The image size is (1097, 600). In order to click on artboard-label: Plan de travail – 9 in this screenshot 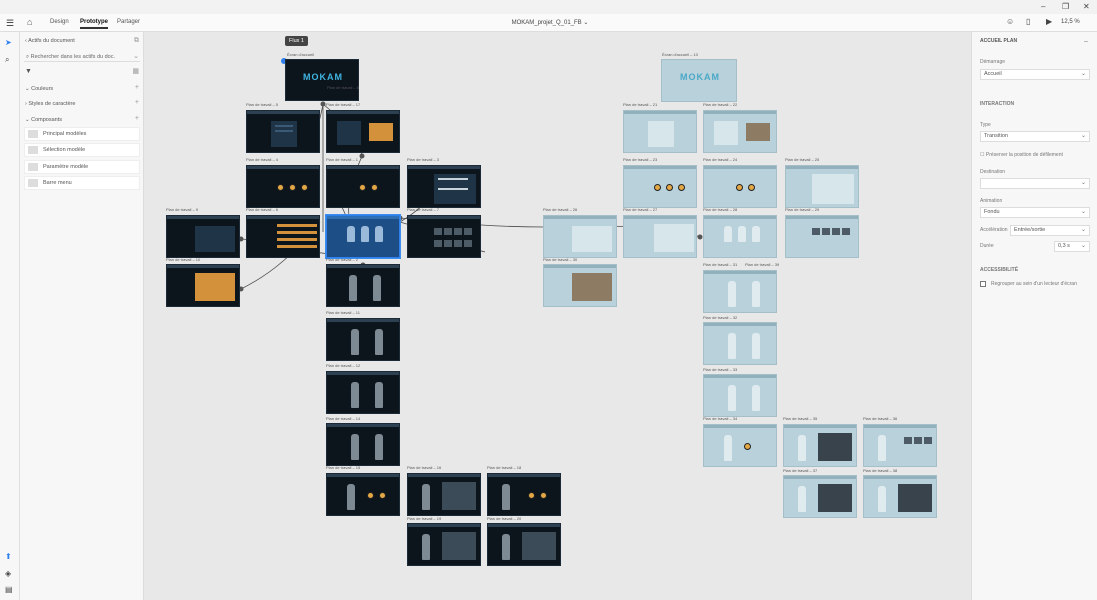, I will do `click(182, 209)`.